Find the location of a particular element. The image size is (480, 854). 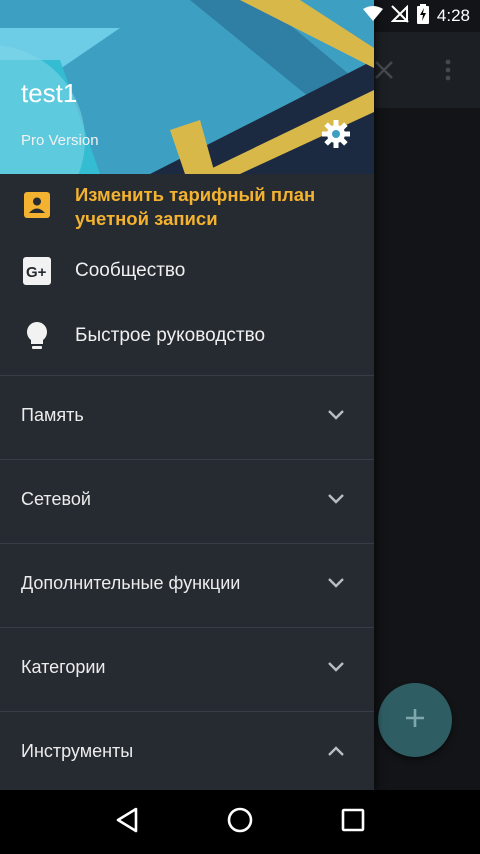

back-button is located at coordinates (127, 822).